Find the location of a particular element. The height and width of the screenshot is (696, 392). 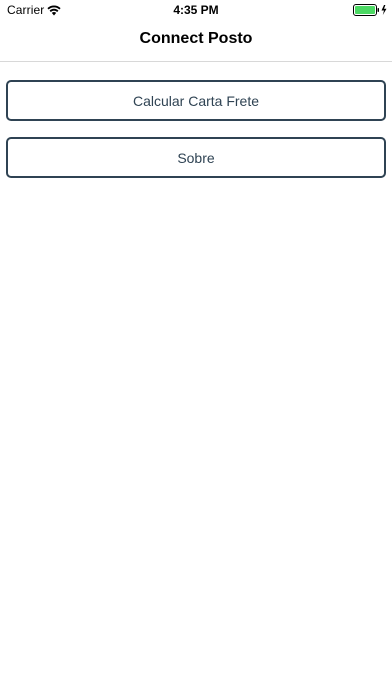

page-title: Connect Posto is located at coordinates (196, 38).